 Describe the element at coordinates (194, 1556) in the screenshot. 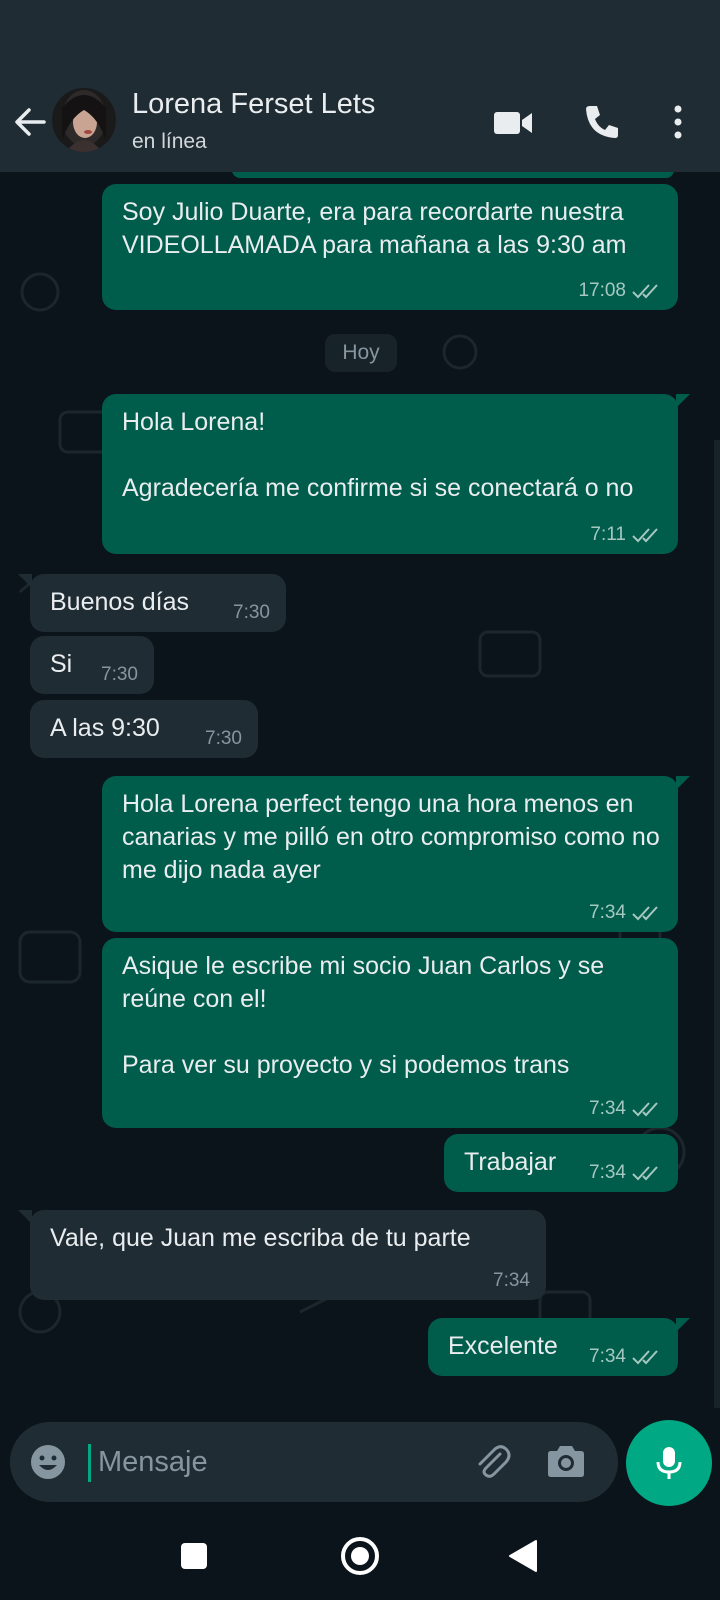

I see `square-icon` at that location.